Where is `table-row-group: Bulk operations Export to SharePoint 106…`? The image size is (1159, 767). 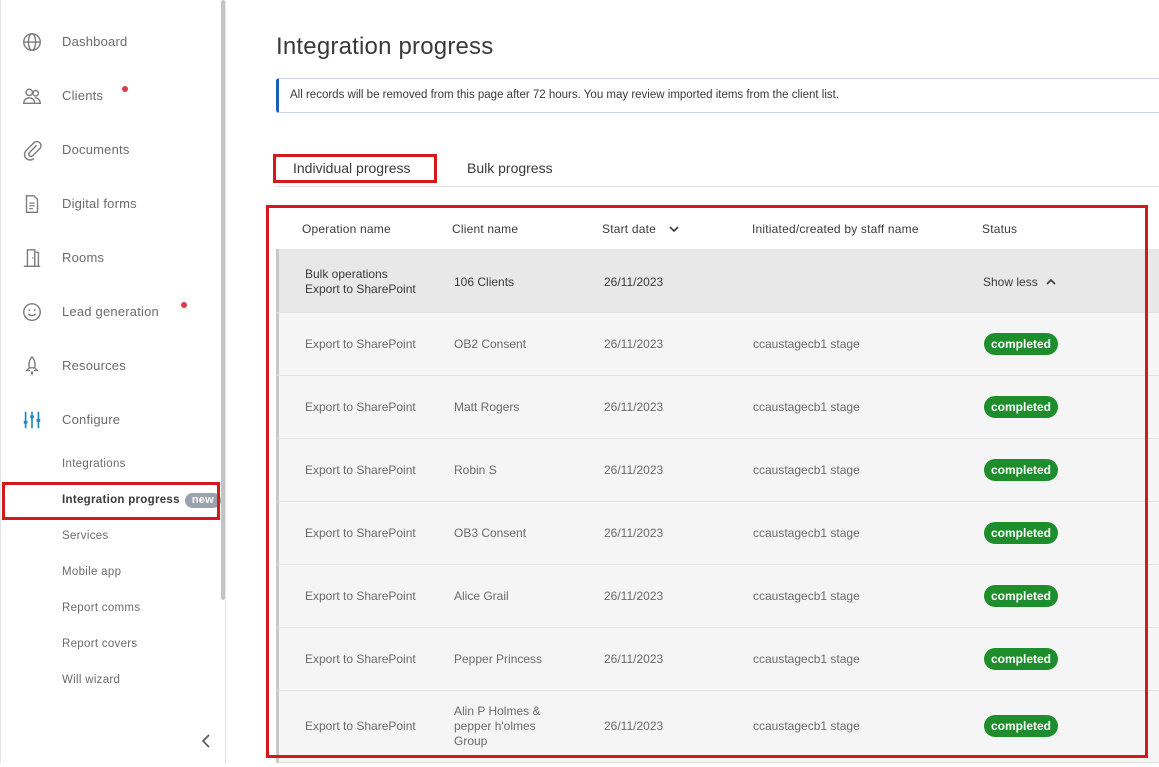
table-row-group: Bulk operations Export to SharePoint 106… is located at coordinates (717, 281).